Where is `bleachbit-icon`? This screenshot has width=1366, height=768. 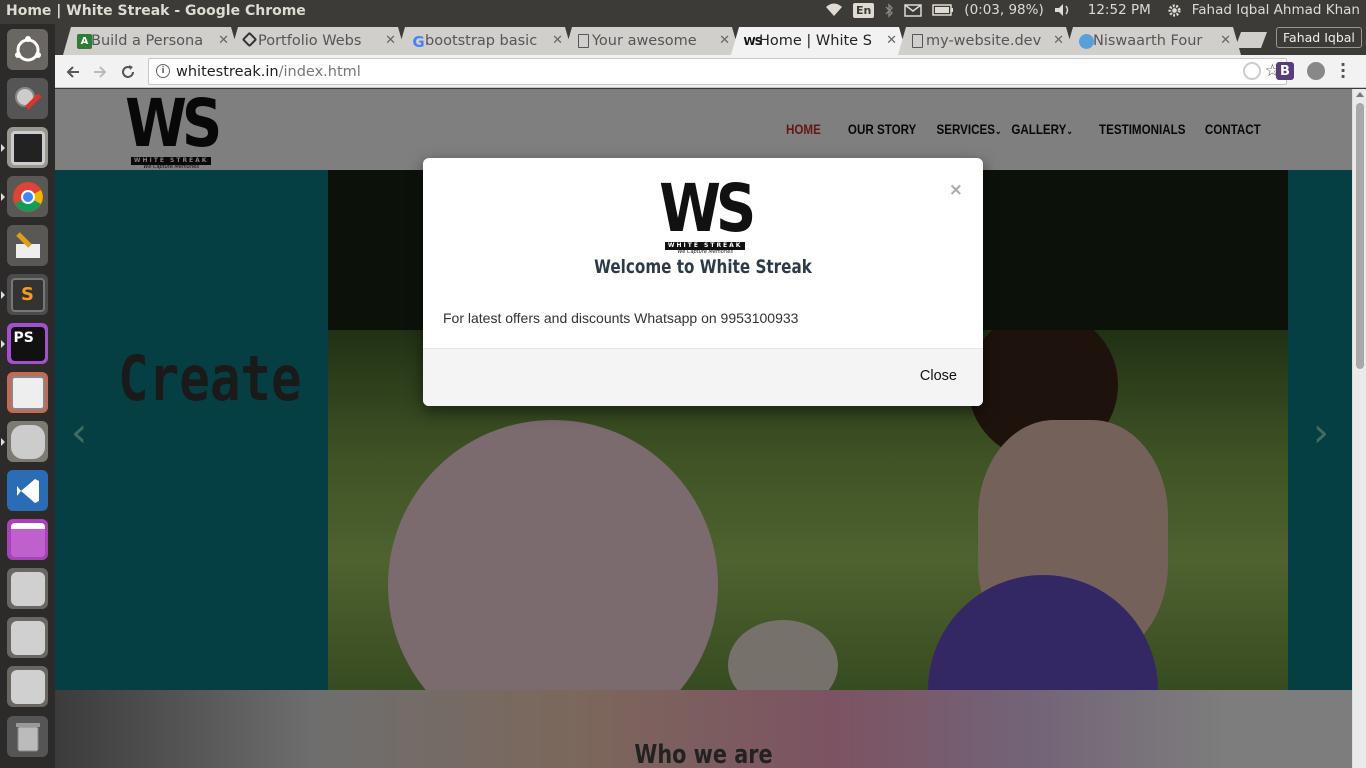
bleachbit-icon is located at coordinates (27, 245).